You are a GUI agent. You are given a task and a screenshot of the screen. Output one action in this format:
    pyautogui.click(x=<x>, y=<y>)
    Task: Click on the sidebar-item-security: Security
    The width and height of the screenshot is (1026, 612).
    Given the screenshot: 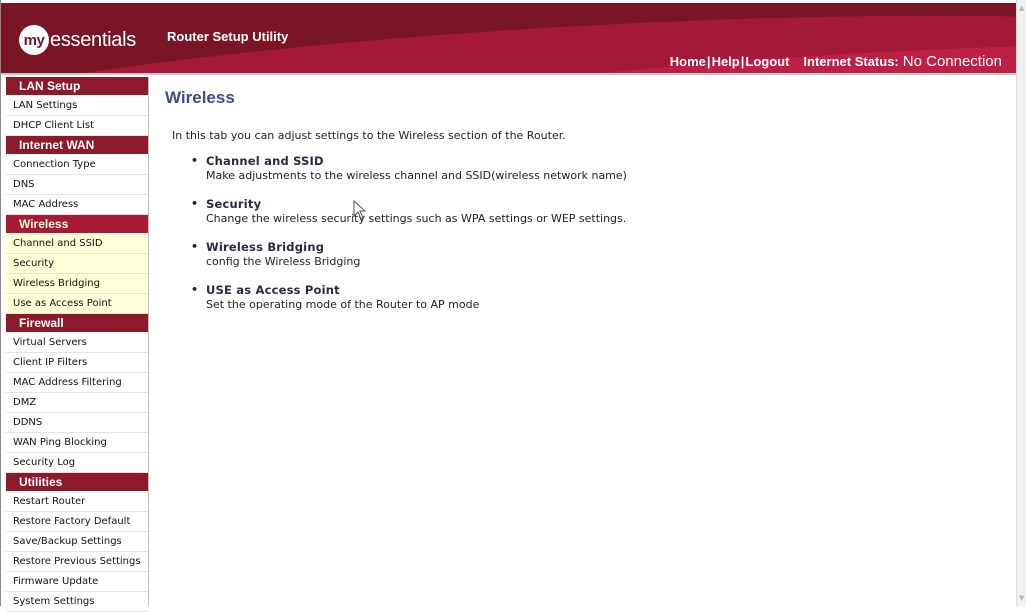 What is the action you would take?
    pyautogui.click(x=77, y=264)
    